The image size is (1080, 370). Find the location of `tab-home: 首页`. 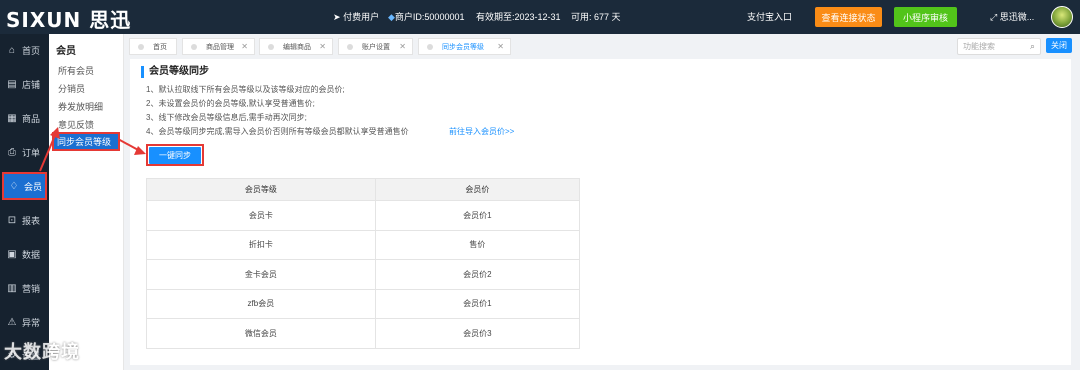

tab-home: 首页 is located at coordinates (153, 46).